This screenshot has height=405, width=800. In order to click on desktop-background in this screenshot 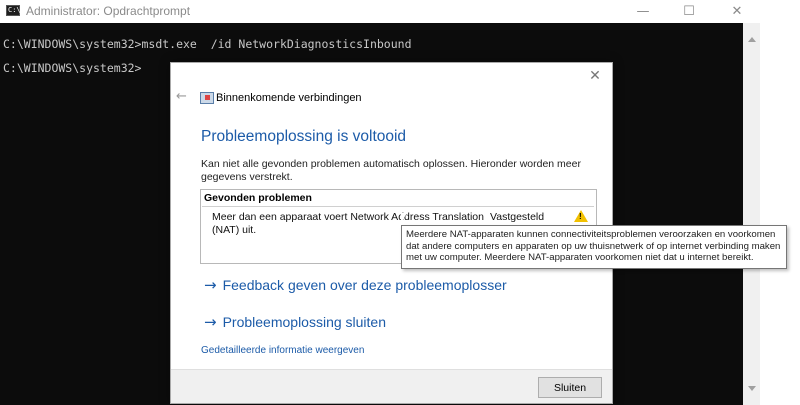, I will do `click(780, 202)`.